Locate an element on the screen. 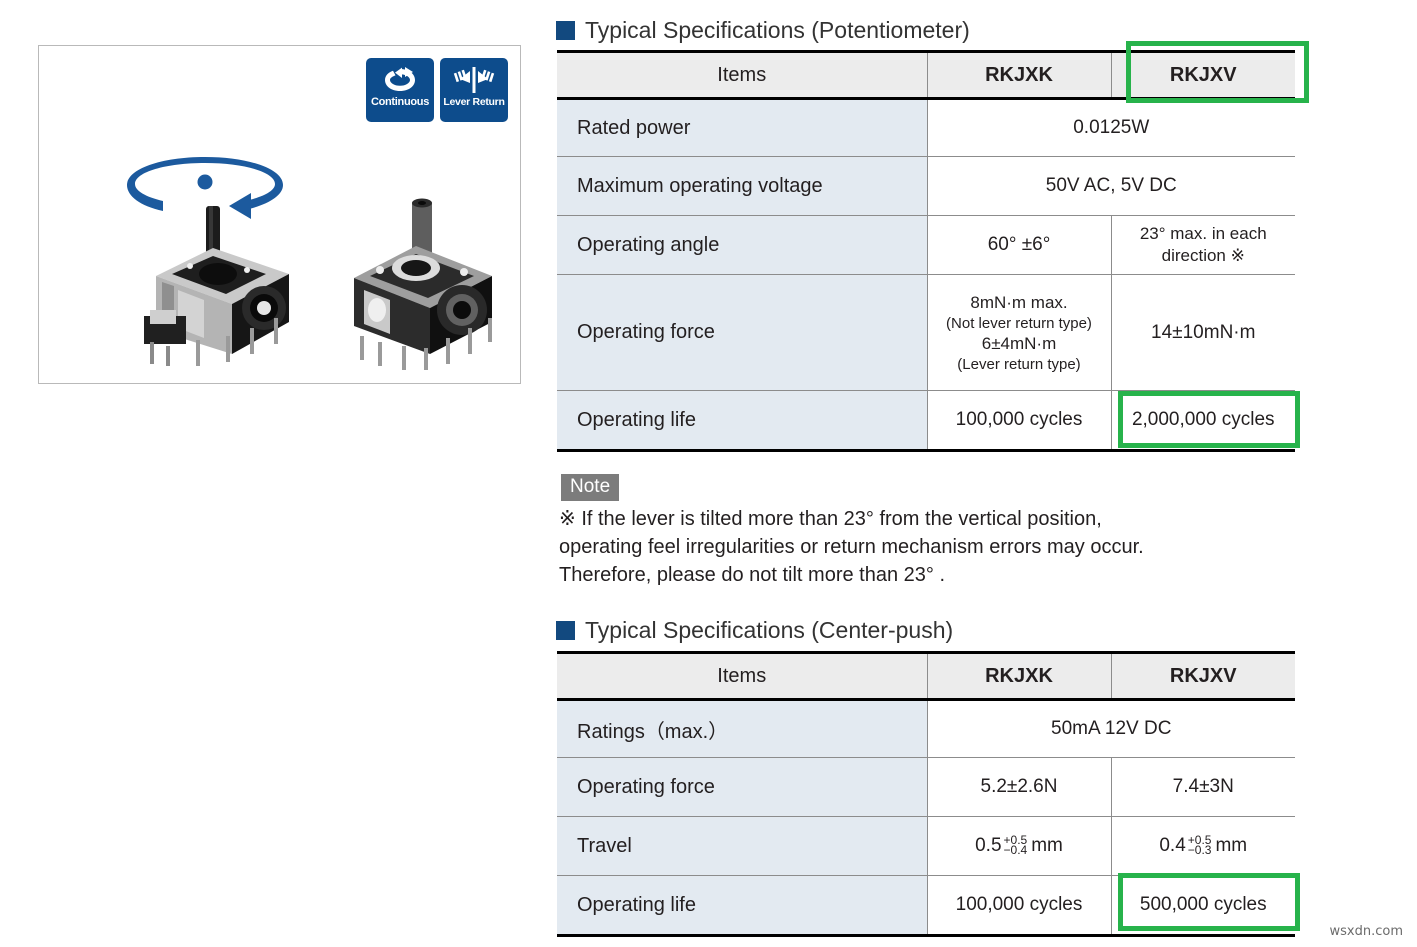 The image size is (1417, 947). lever-return-icon is located at coordinates (474, 79).